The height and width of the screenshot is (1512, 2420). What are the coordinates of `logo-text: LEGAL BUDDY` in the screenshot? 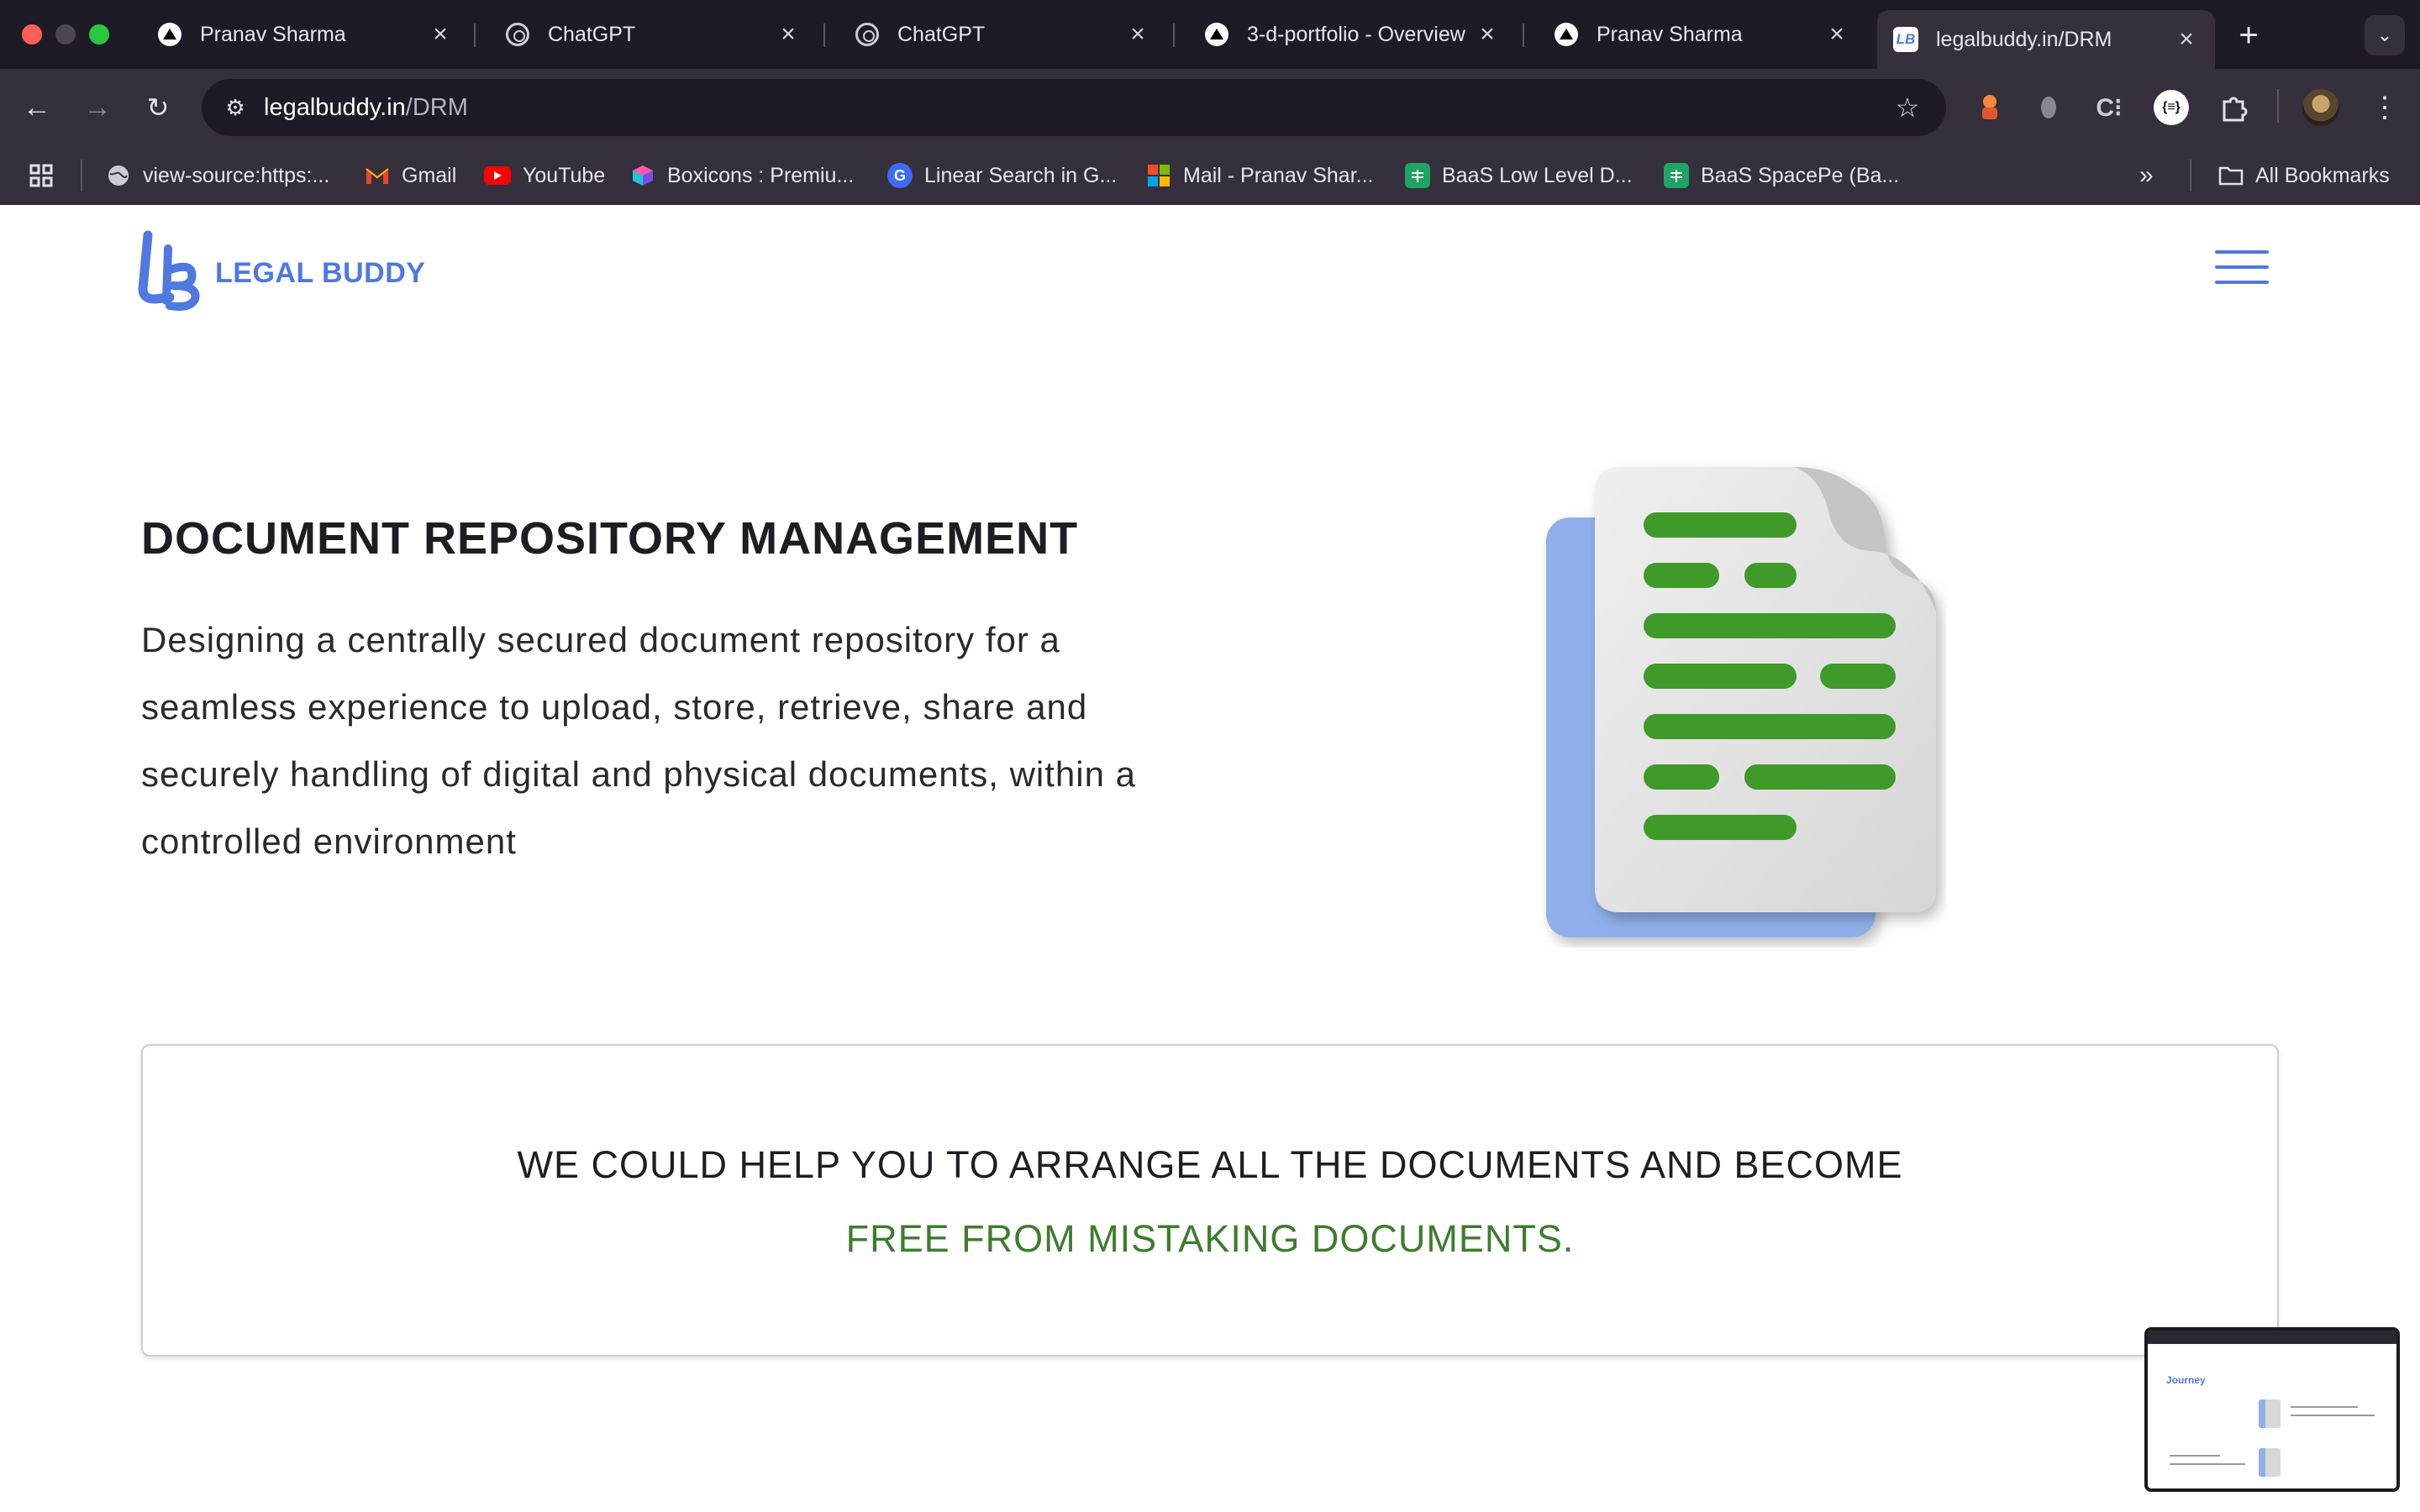 It's located at (321, 272).